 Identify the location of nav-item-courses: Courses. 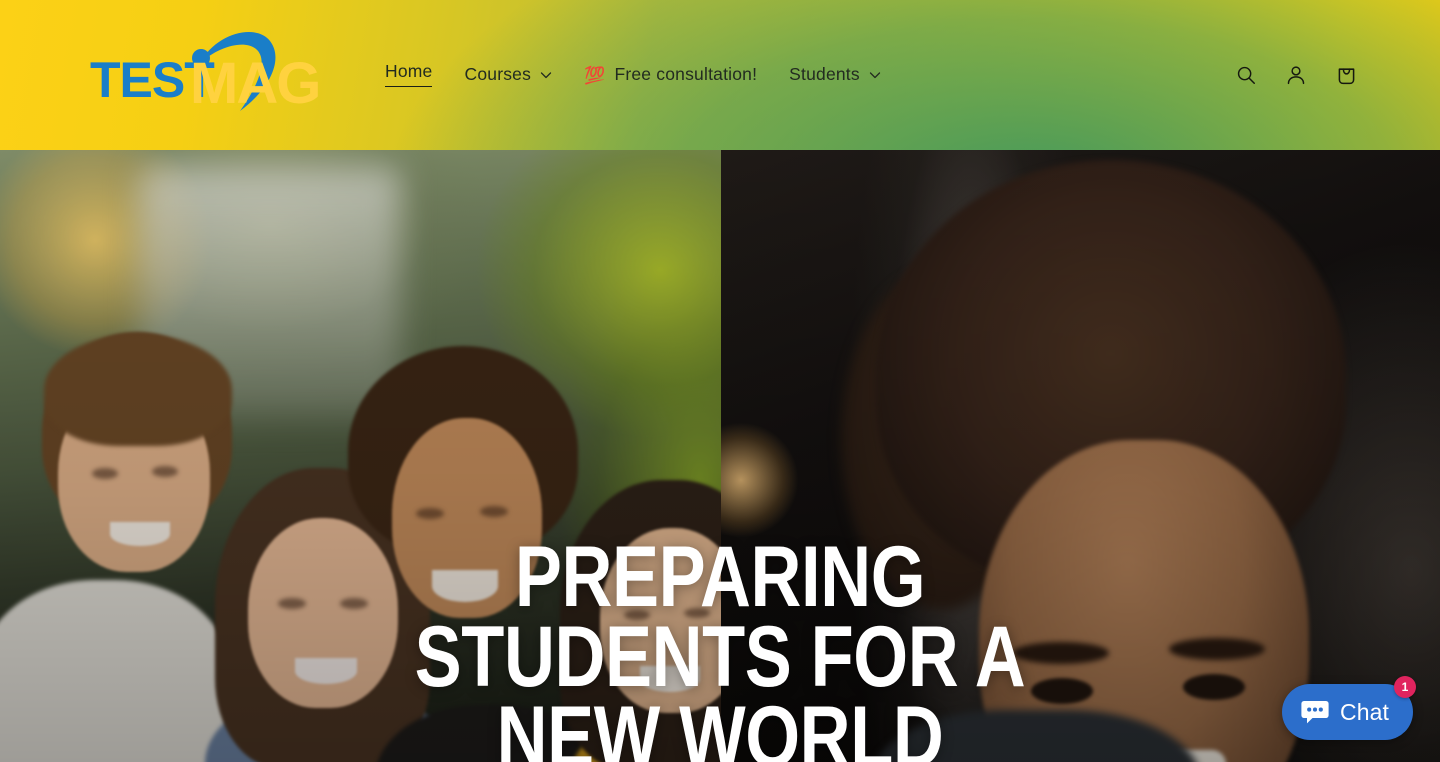
(508, 75).